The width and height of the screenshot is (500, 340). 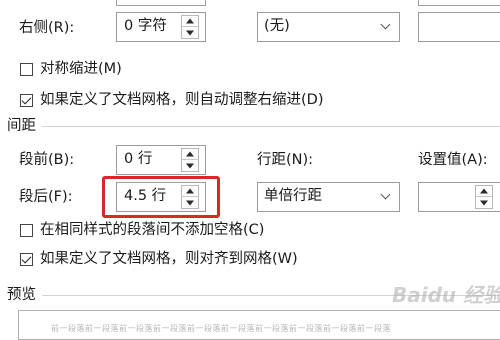 I want to click on highlight-box, so click(x=161, y=197).